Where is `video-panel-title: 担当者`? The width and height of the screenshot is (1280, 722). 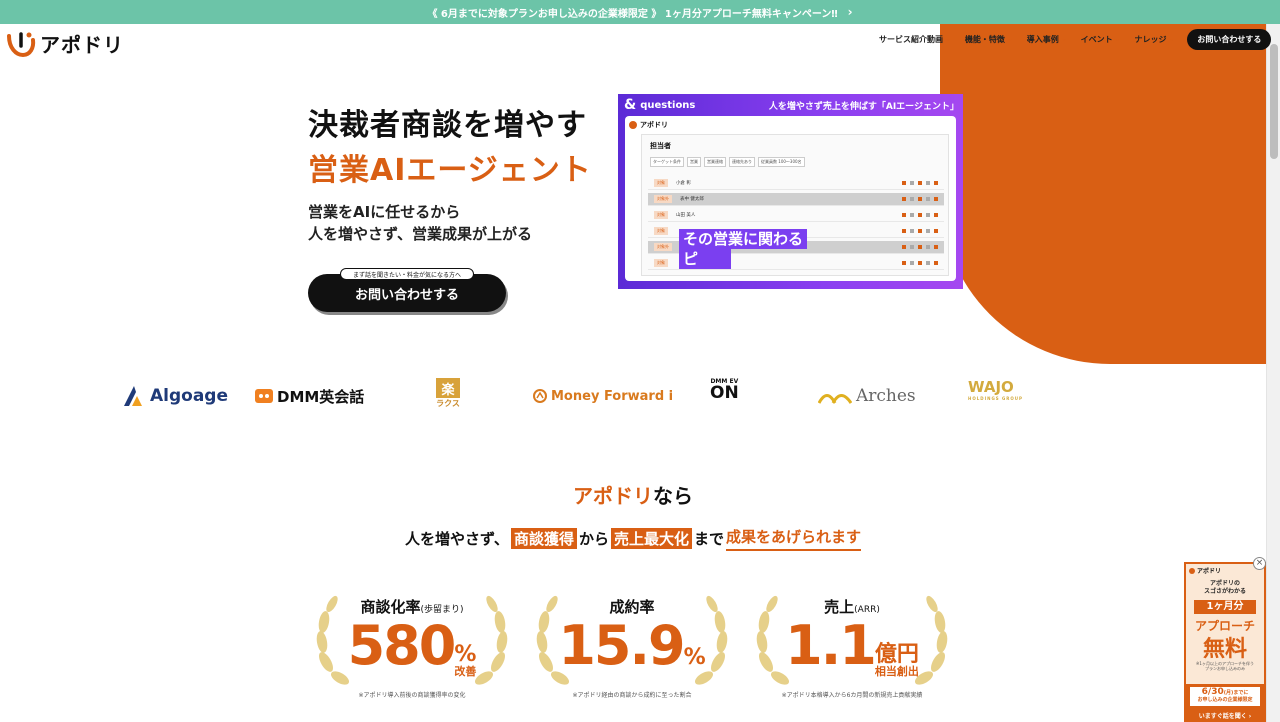 video-panel-title: 担当者 is located at coordinates (660, 146).